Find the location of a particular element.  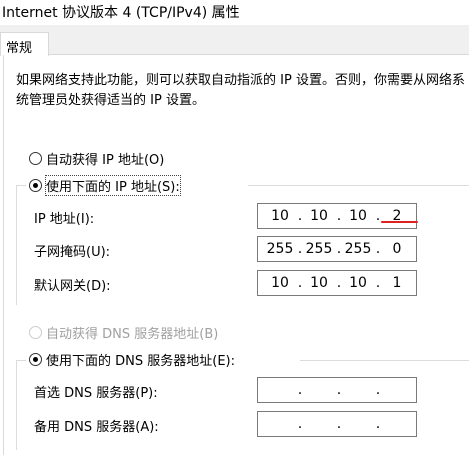

octet-1: 255 is located at coordinates (280, 249).